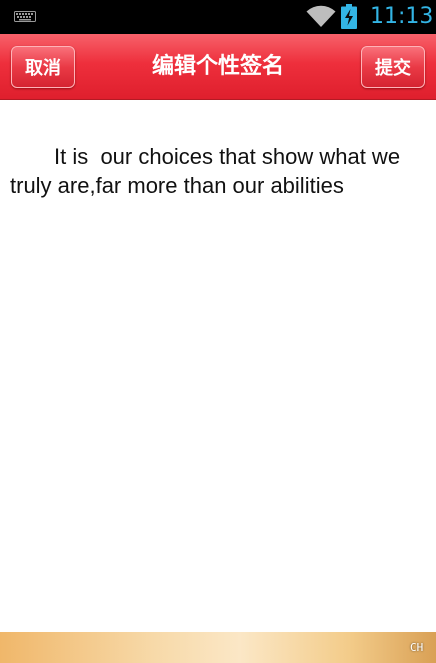 This screenshot has width=436, height=663. Describe the element at coordinates (25, 16) in the screenshot. I see `keyboard-icon` at that location.